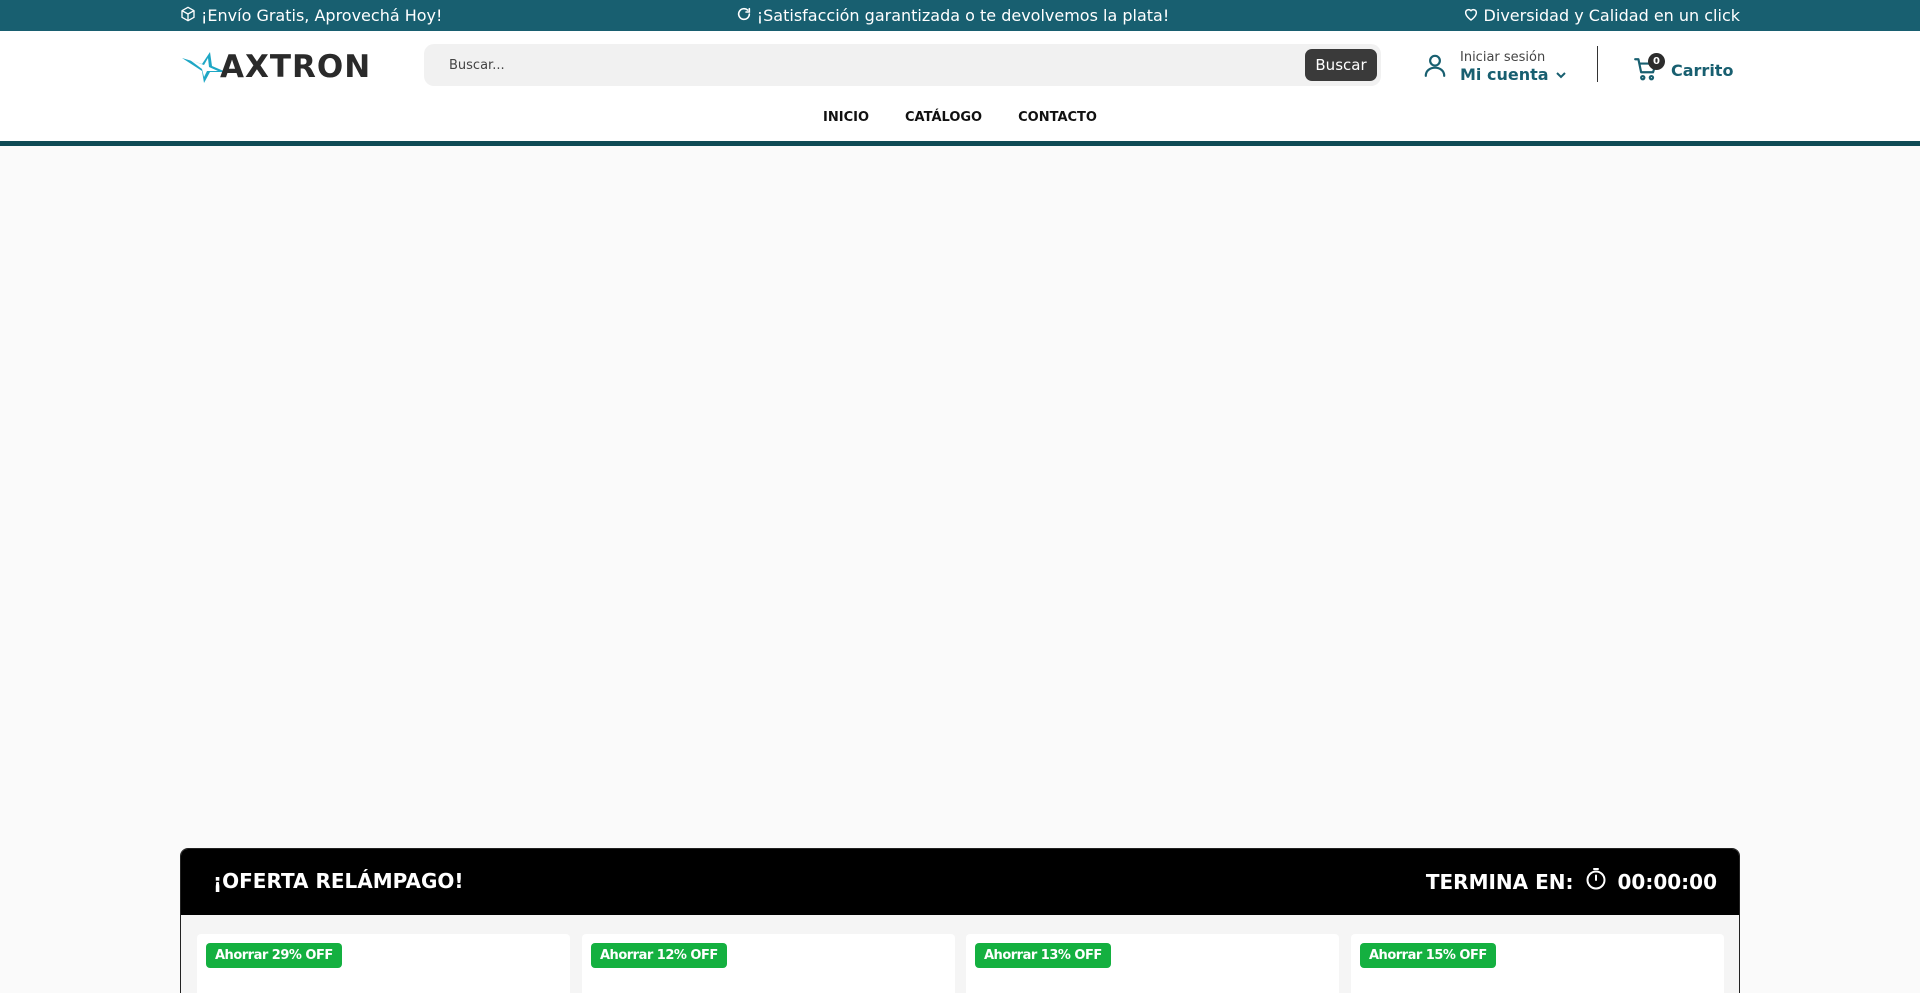 This screenshot has height=993, width=1920. I want to click on search-bar: Buscar, so click(902, 65).